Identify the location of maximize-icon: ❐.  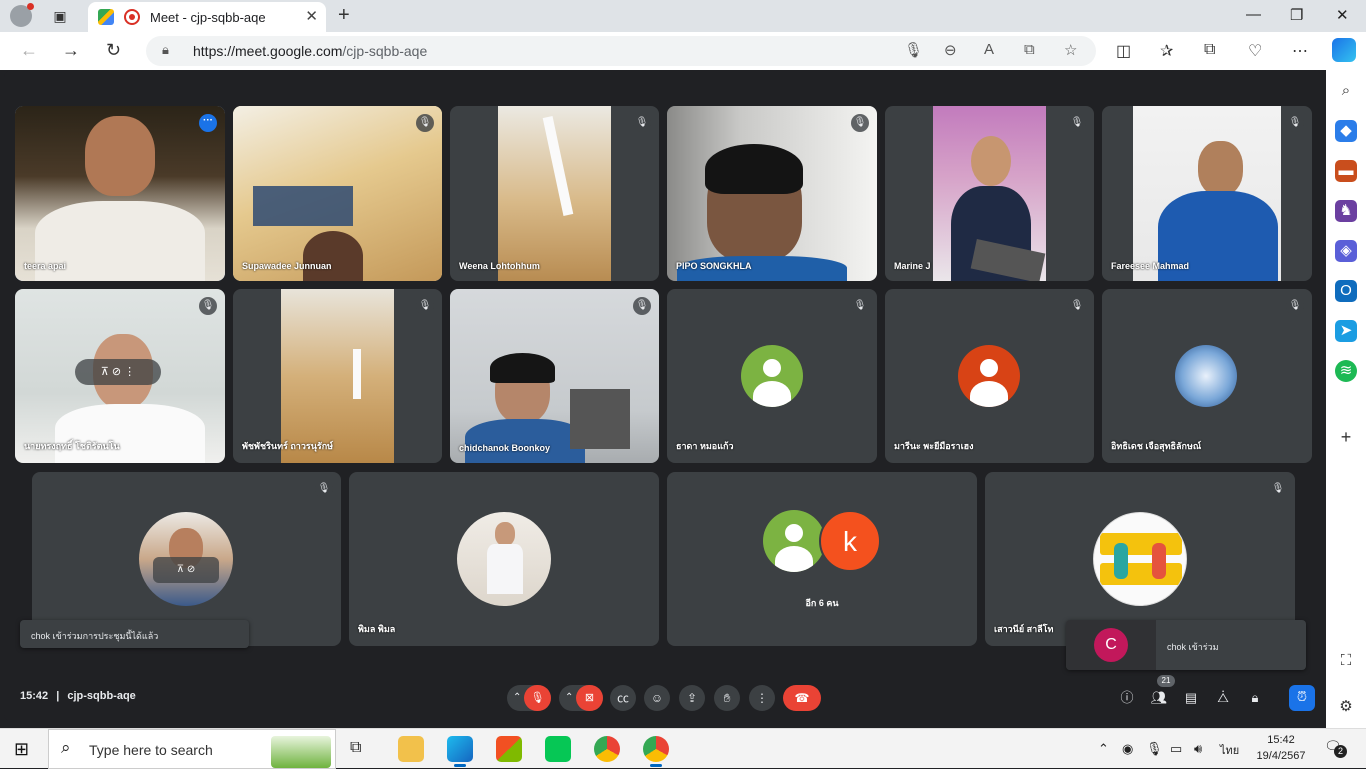
(1296, 15).